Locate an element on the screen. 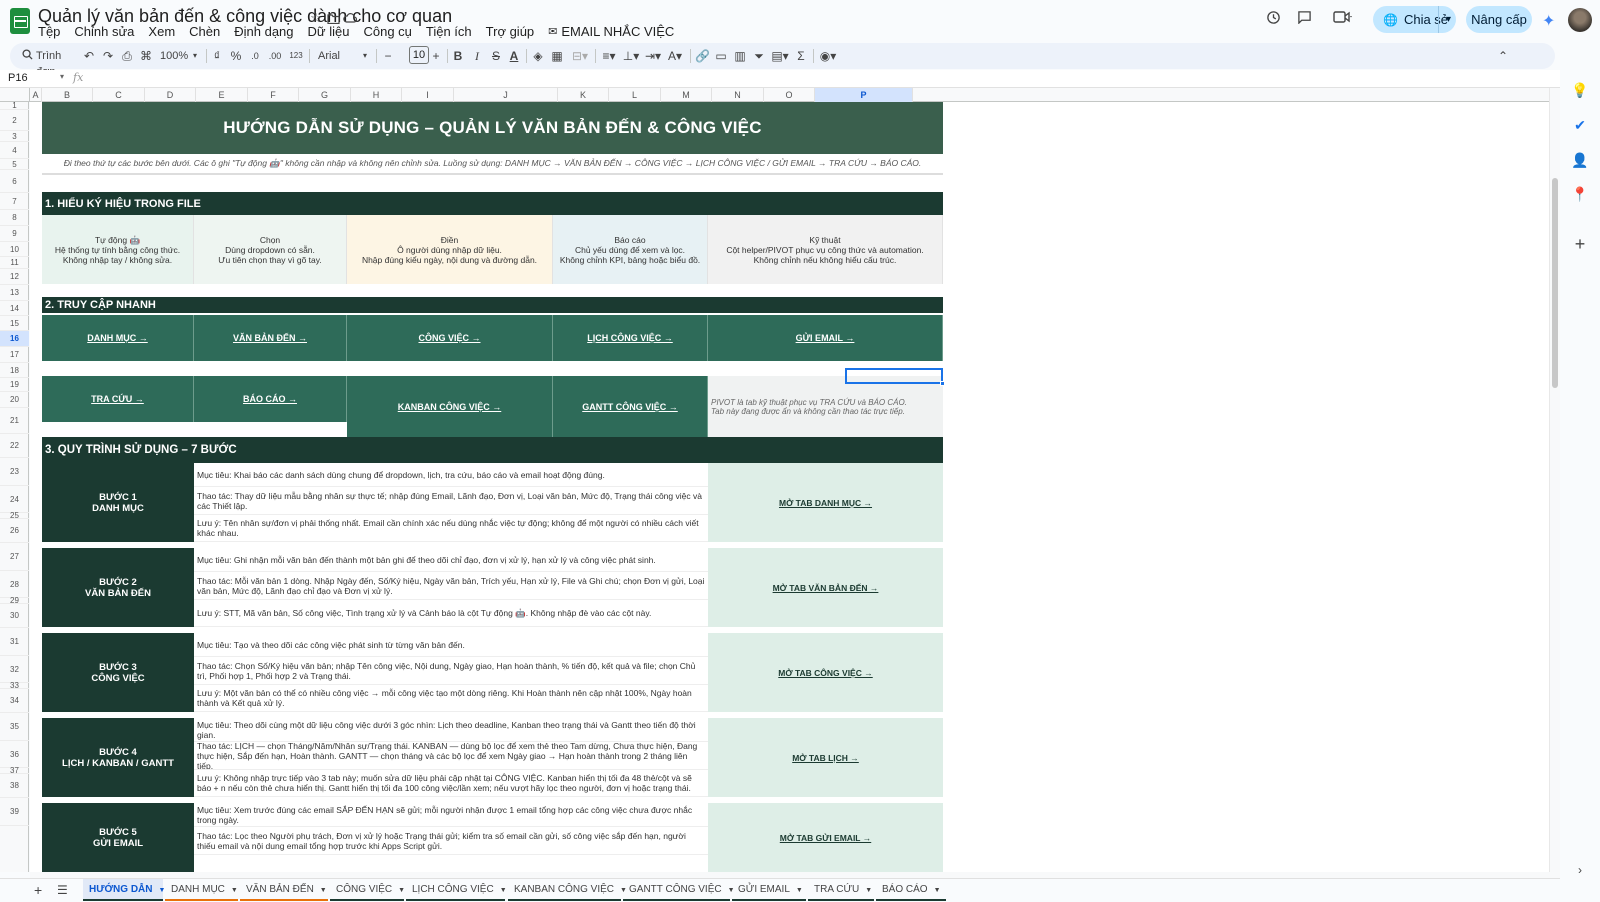  column-header: L is located at coordinates (635, 95).